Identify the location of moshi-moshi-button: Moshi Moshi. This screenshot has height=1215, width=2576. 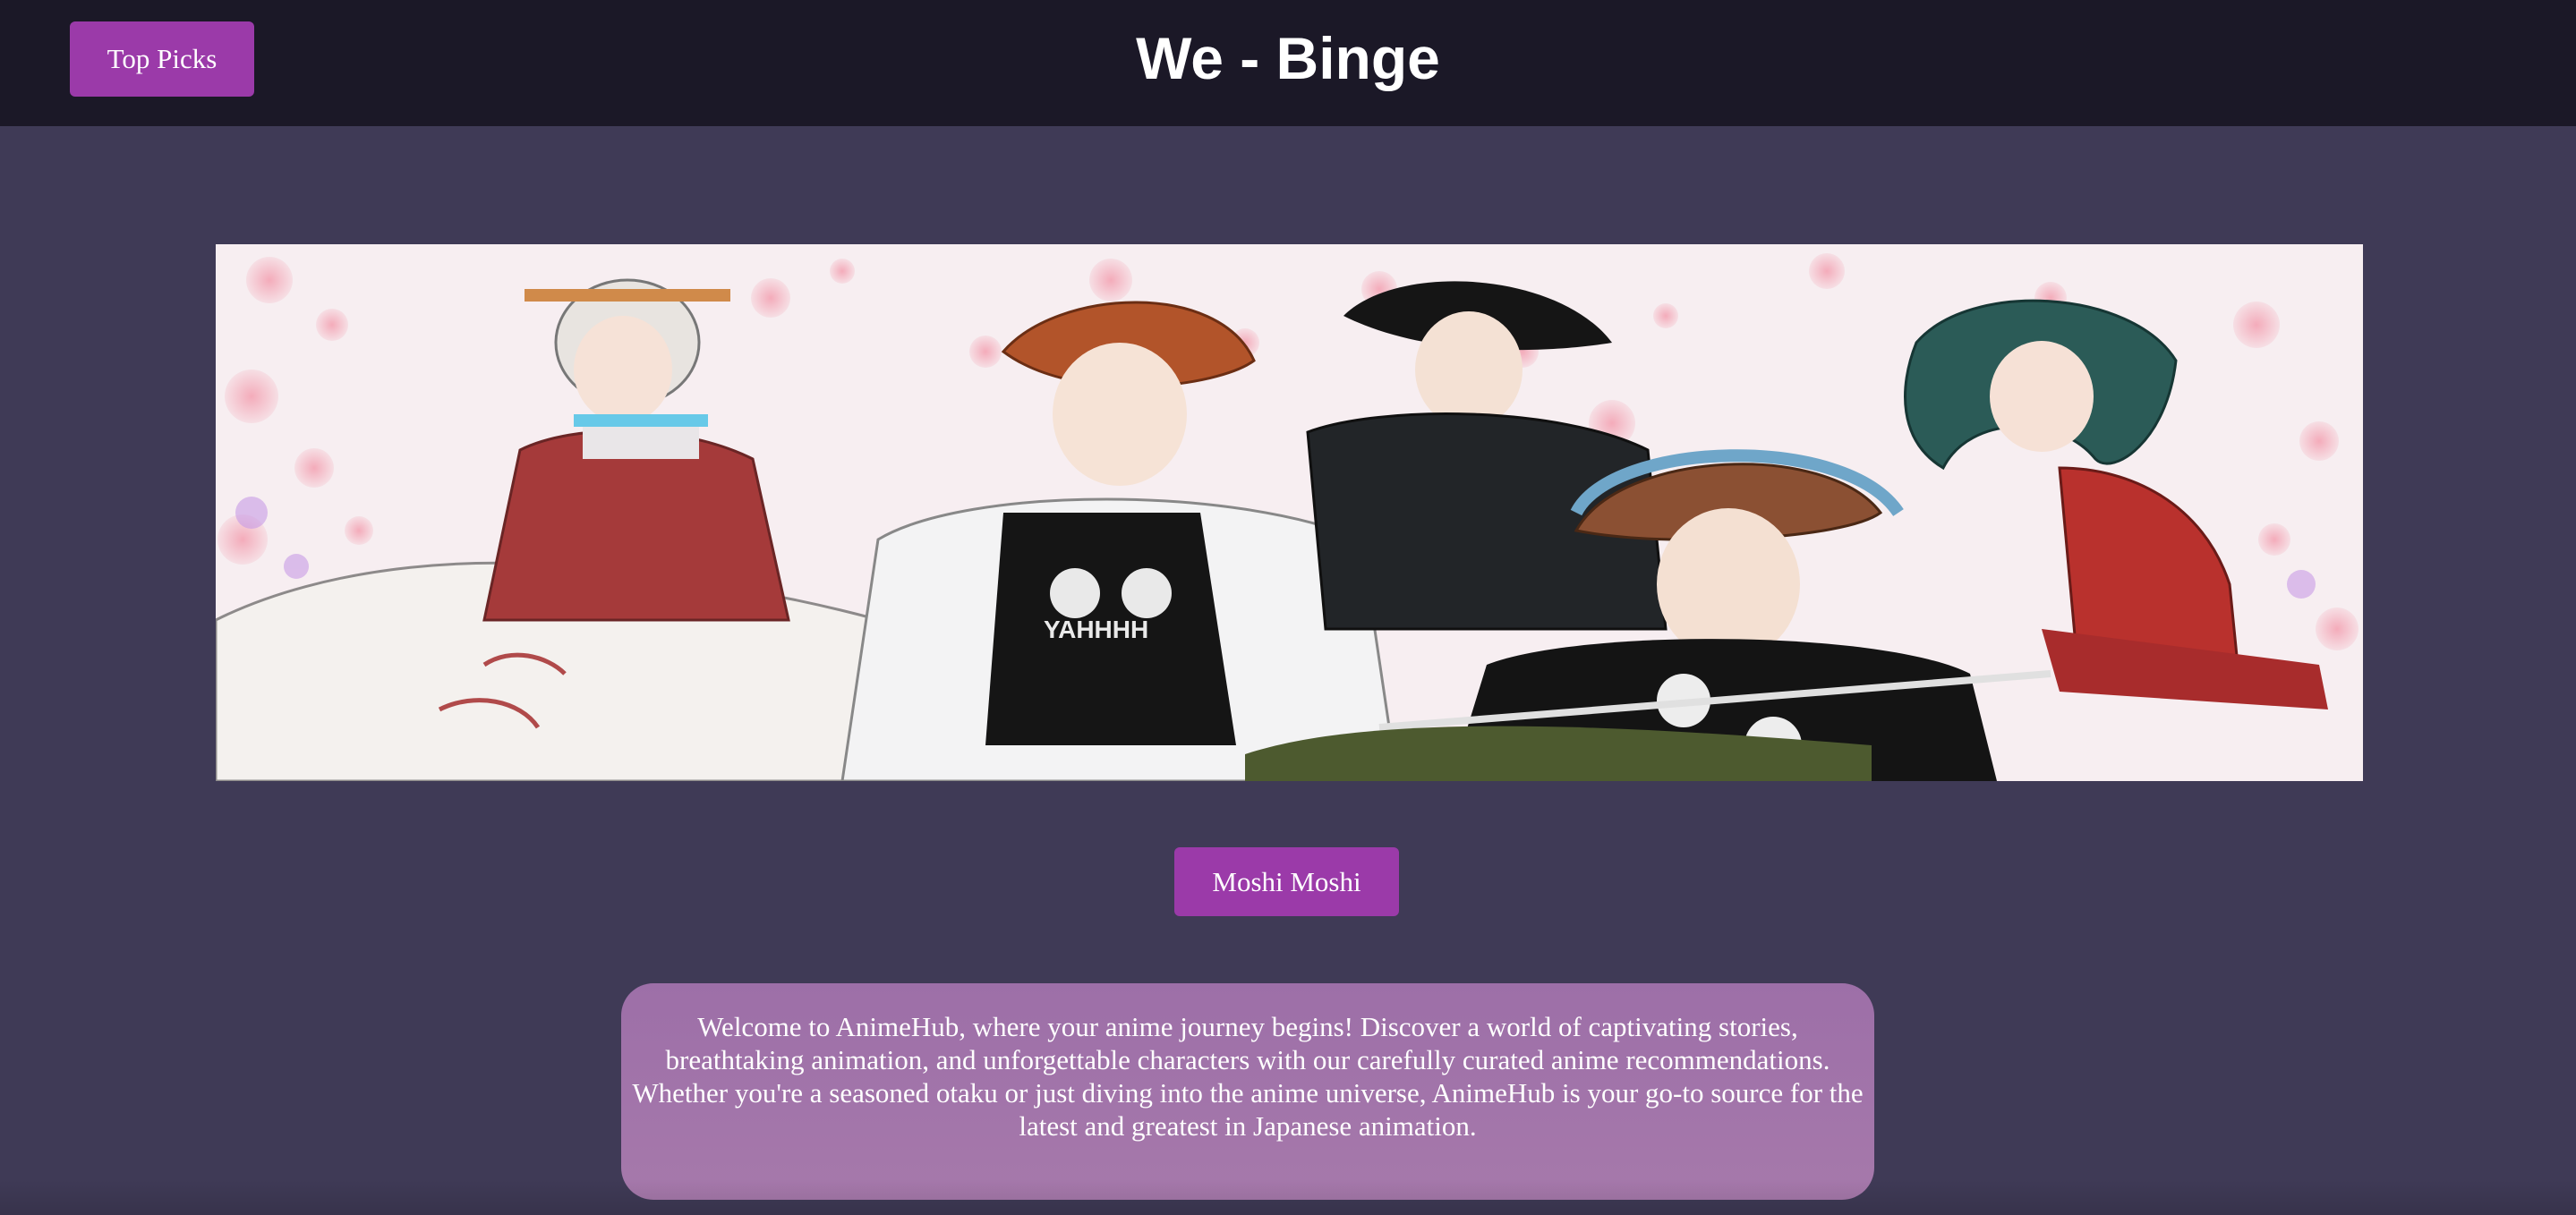
(1286, 882).